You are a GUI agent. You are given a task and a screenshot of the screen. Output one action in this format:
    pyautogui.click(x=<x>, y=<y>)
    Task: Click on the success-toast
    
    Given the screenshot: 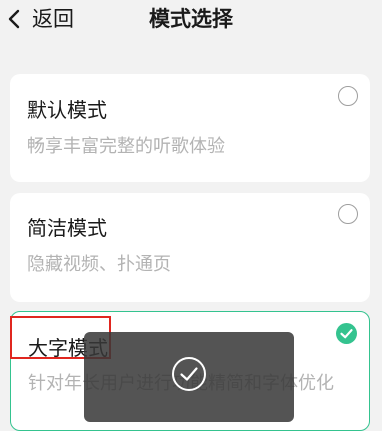 What is the action you would take?
    pyautogui.click(x=189, y=377)
    